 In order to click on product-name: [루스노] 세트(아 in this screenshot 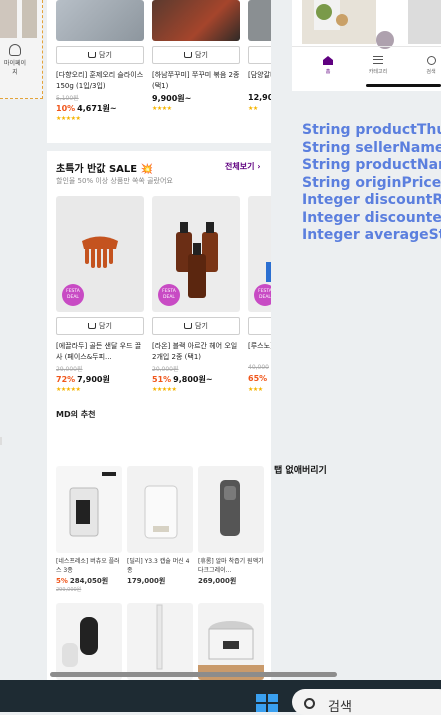, I will do `click(259, 346)`.